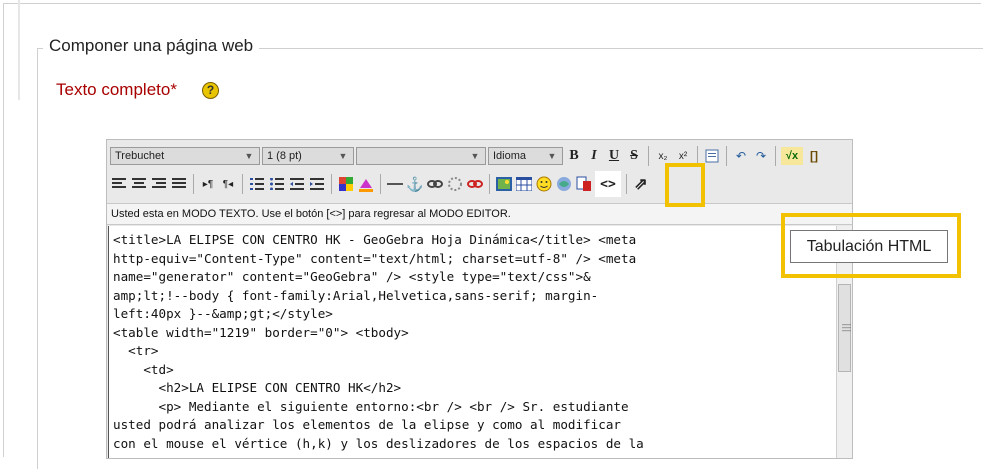  I want to click on align-left-icon, so click(119, 184).